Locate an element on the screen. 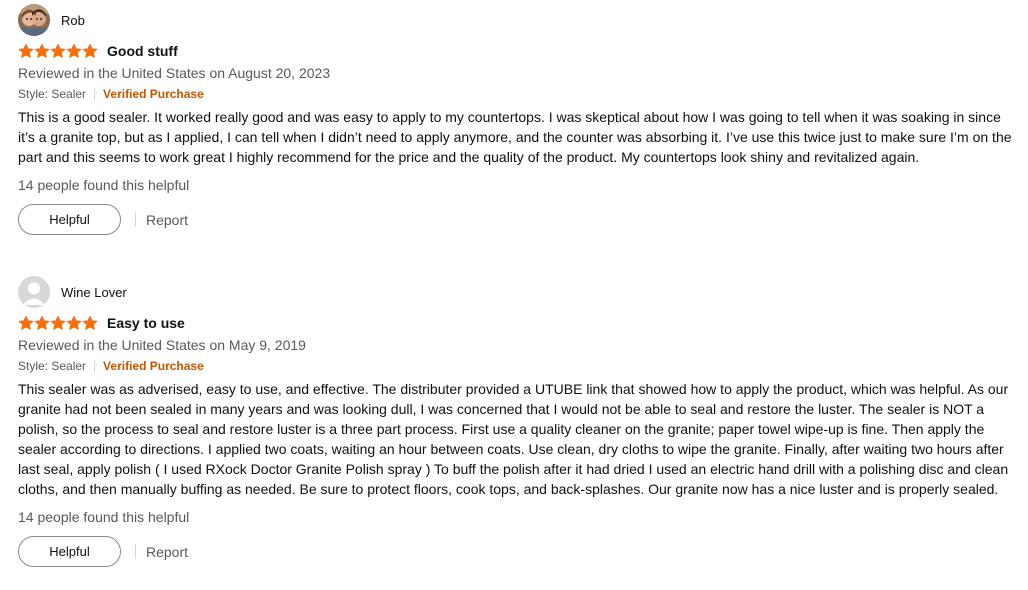  reviewer-profile: Rob is located at coordinates (518, 20).